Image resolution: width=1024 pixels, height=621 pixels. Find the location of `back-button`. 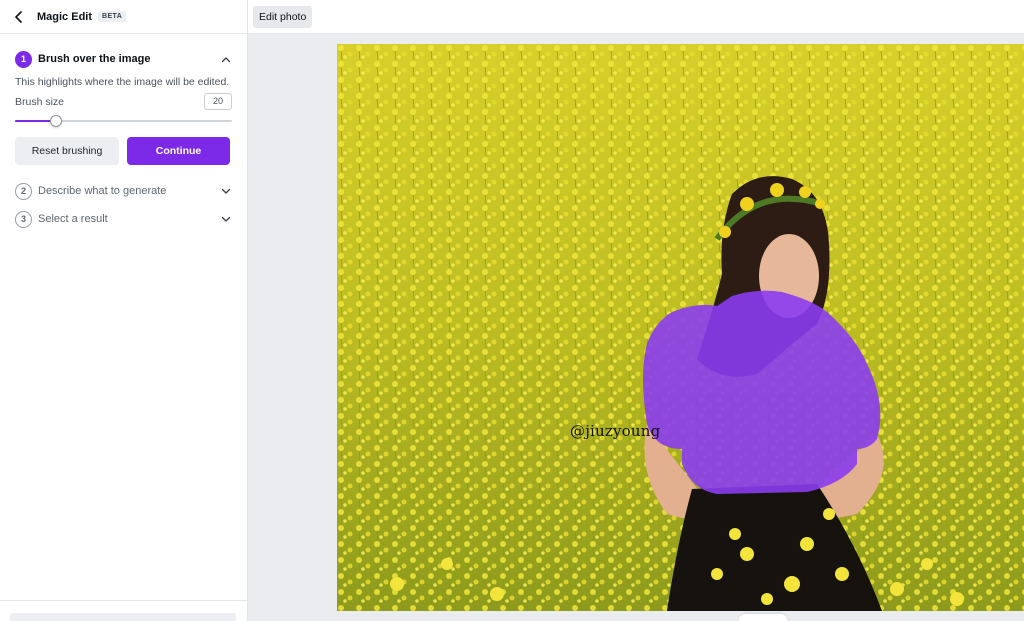

back-button is located at coordinates (19, 17).